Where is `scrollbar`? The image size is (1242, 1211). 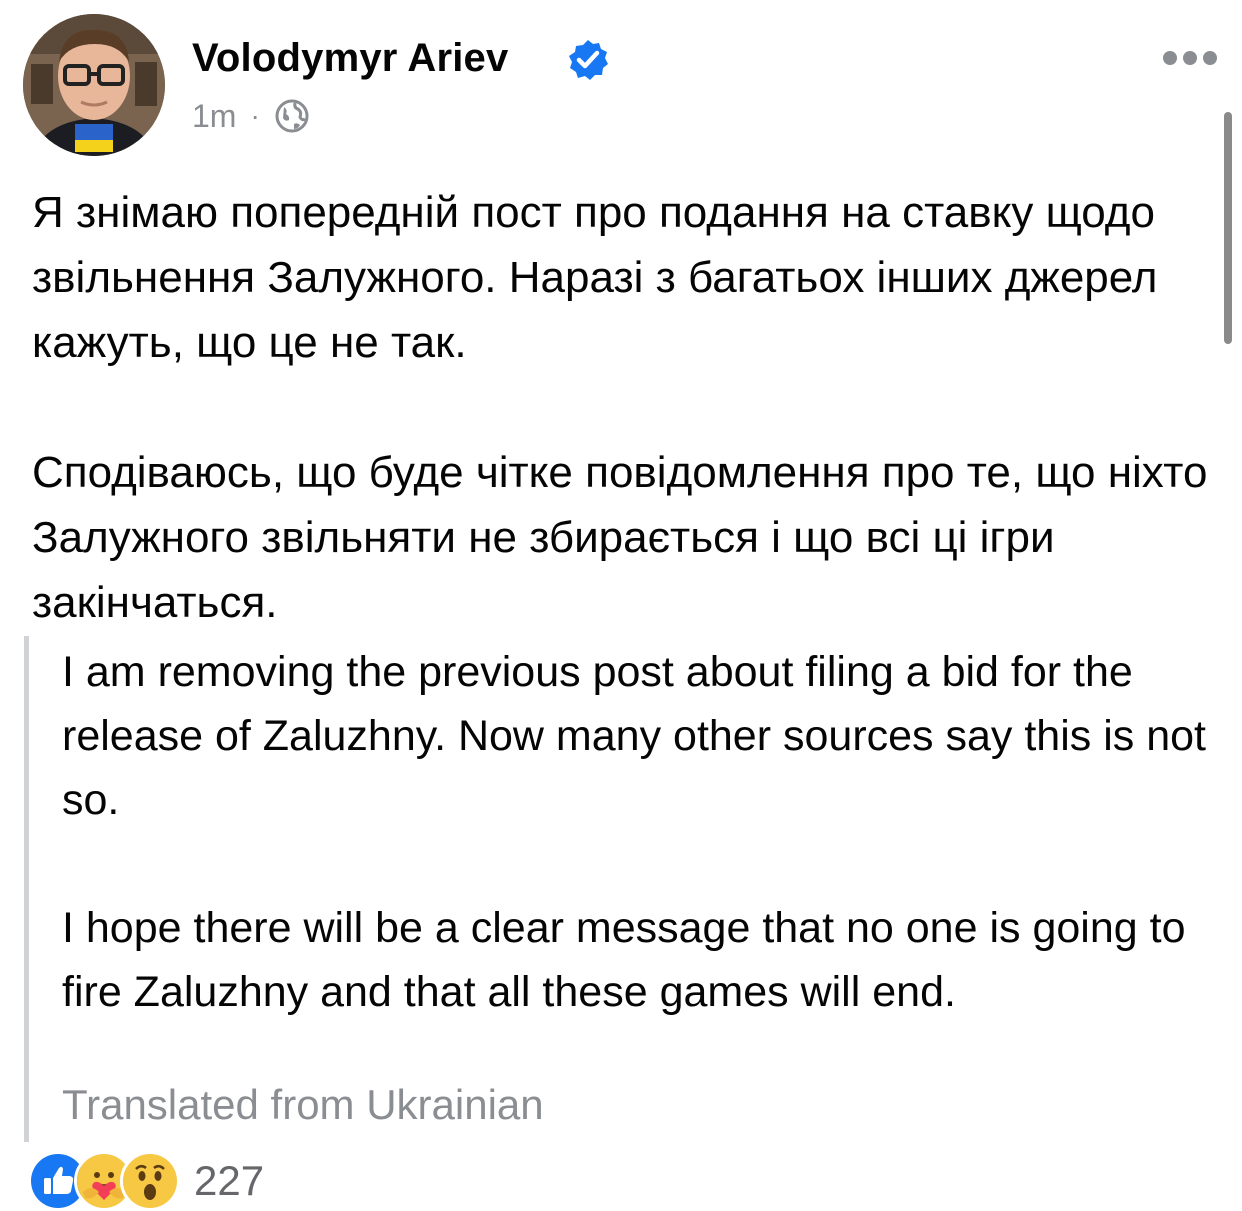
scrollbar is located at coordinates (1228, 228).